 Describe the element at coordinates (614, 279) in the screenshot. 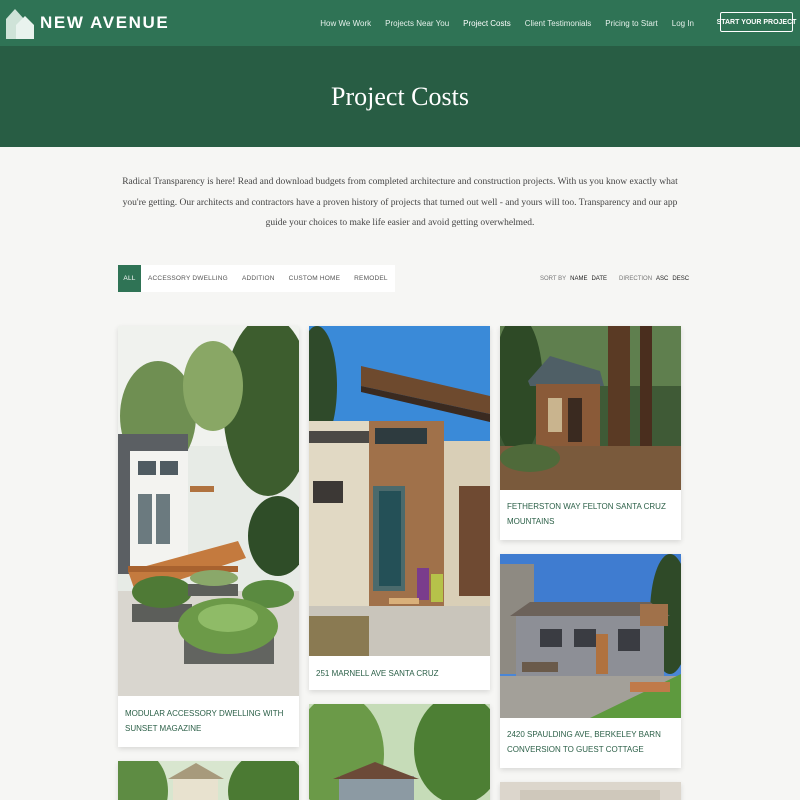

I see `sort-controls: SORT BY NAME DATE DIRECTION ASC DESC` at that location.